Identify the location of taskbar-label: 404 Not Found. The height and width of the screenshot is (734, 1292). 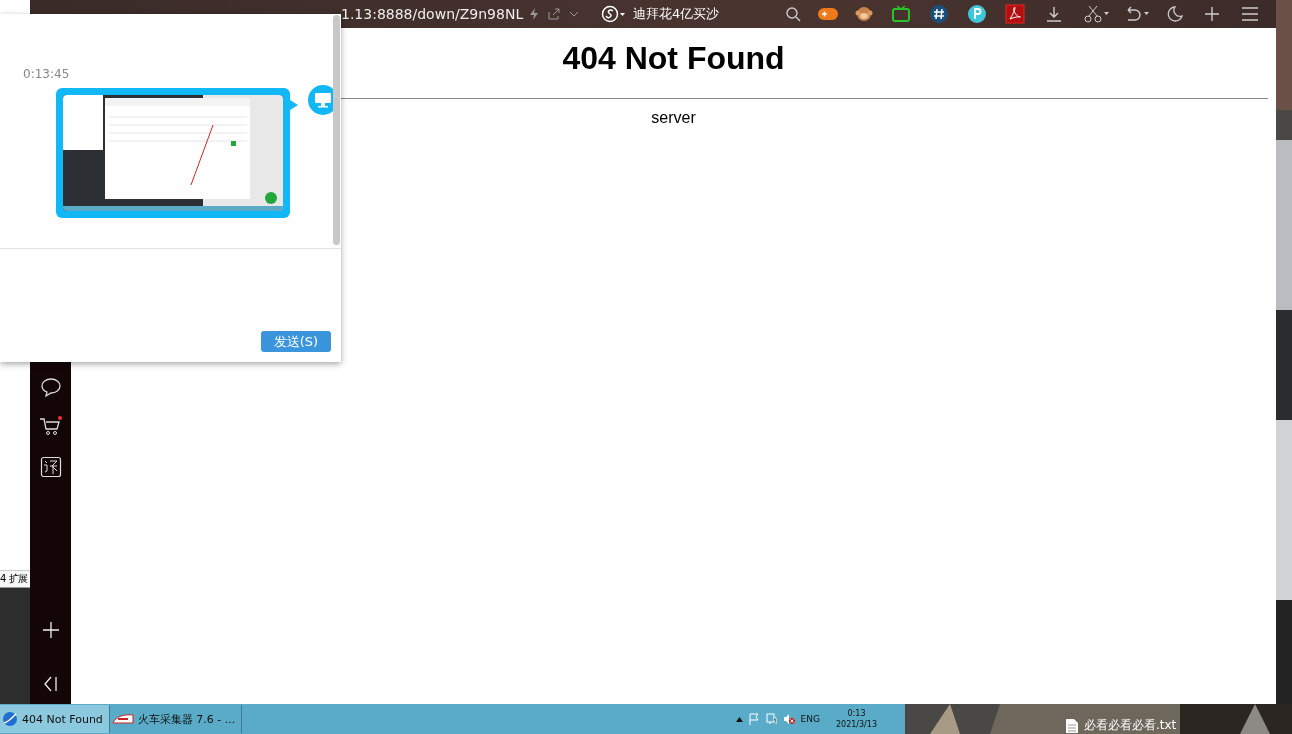
(62, 719).